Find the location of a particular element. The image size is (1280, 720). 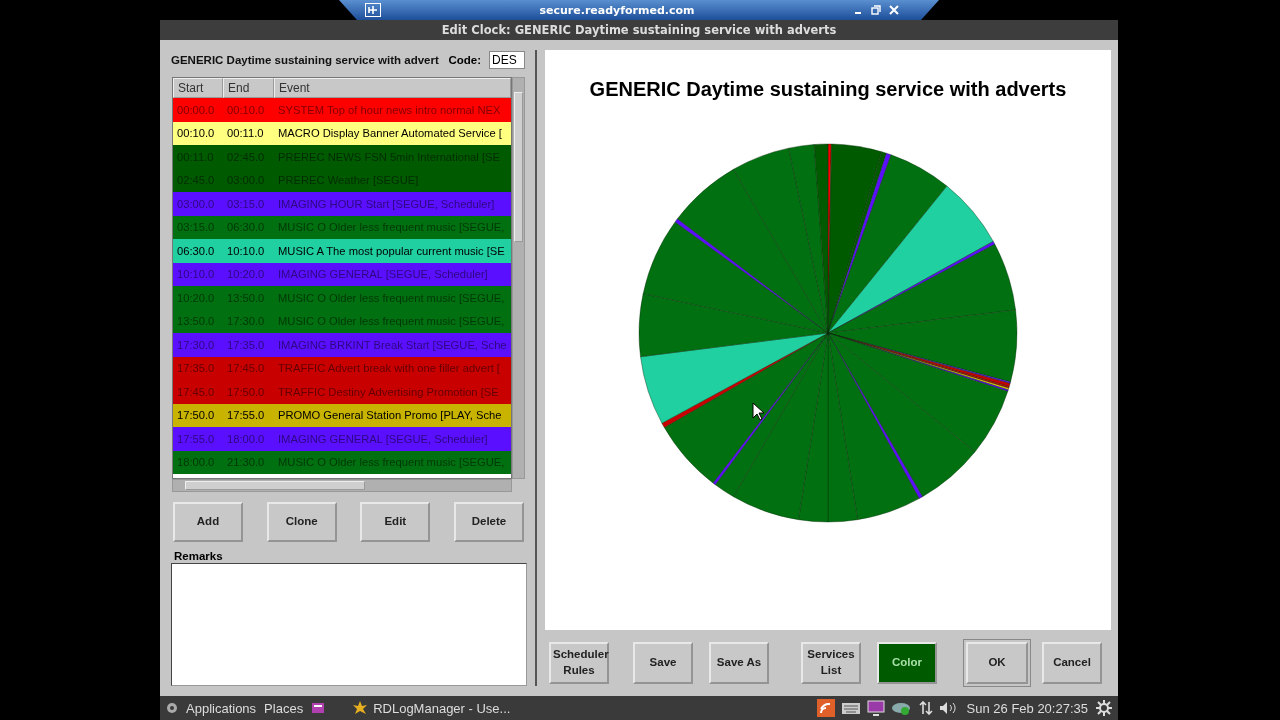

event-name: MUSIC A The most popular current music [SE is located at coordinates (391, 250).